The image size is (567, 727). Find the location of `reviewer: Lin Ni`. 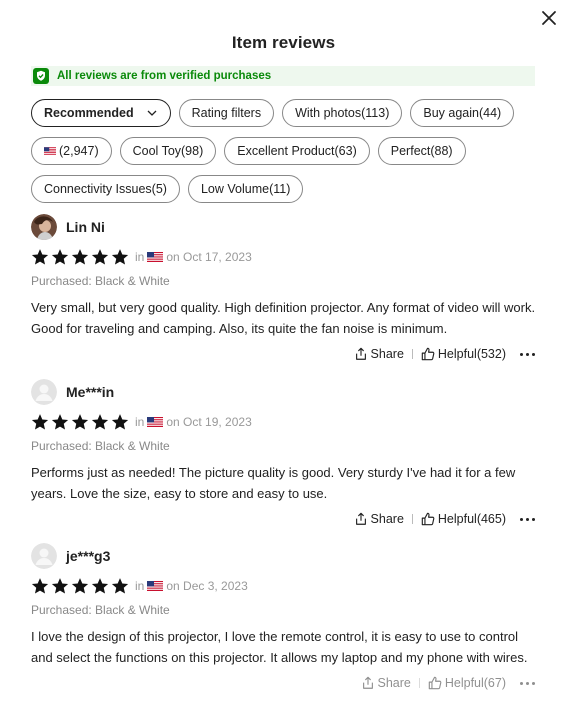

reviewer: Lin Ni is located at coordinates (283, 227).